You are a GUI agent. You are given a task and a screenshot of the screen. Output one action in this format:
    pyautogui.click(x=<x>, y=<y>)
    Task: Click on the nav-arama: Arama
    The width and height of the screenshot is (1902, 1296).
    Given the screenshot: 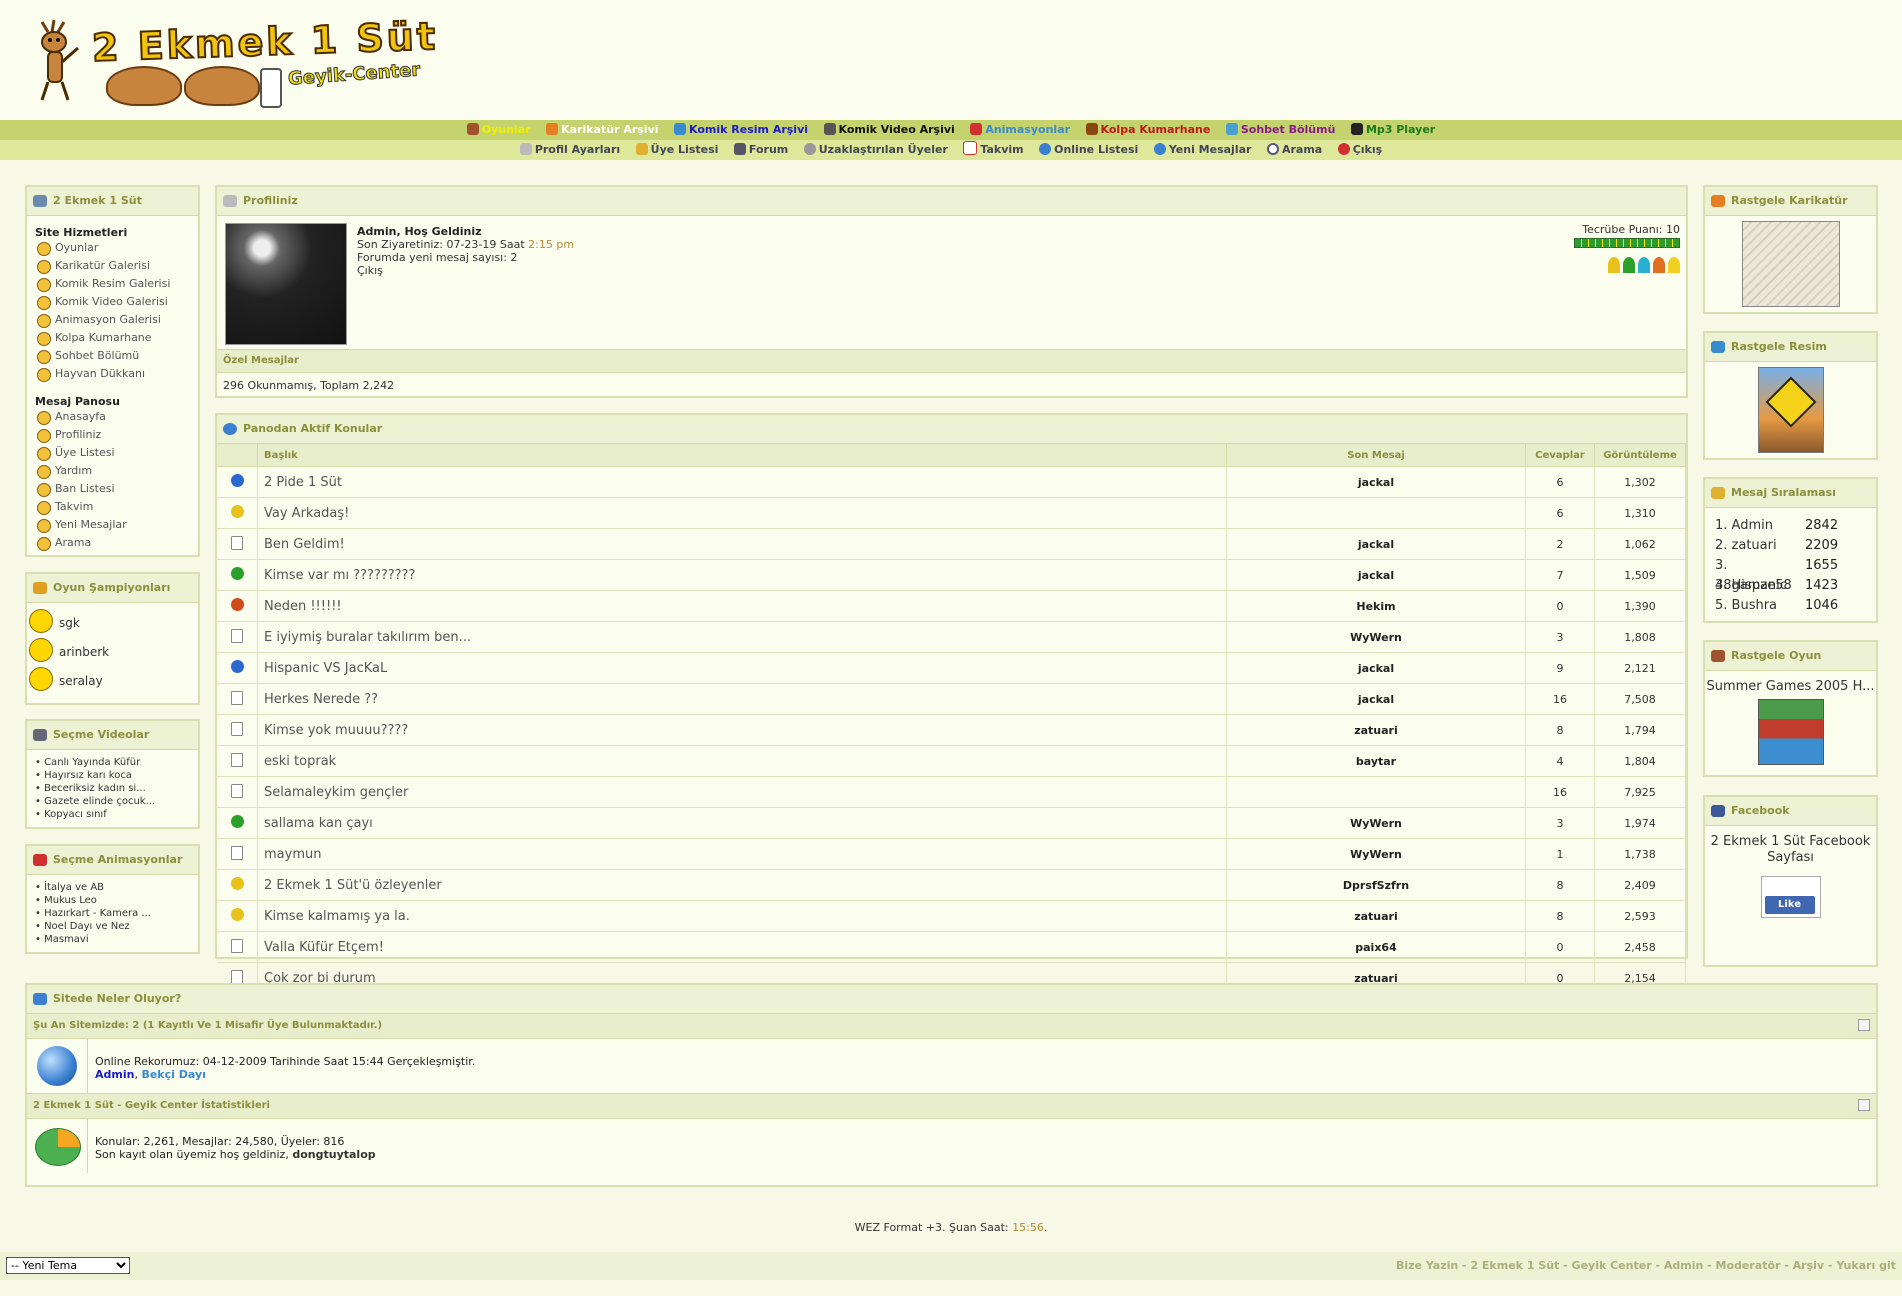 What is the action you would take?
    pyautogui.click(x=1294, y=150)
    